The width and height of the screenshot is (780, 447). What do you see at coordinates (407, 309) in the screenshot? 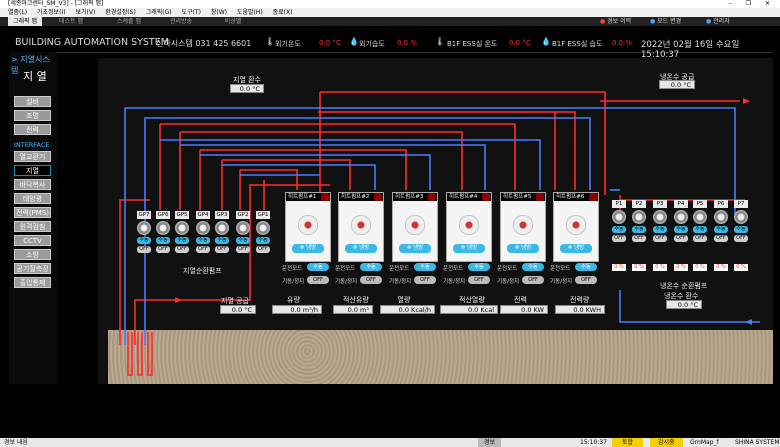
I see `metric-value: 0.0 Kcal/h` at bounding box center [407, 309].